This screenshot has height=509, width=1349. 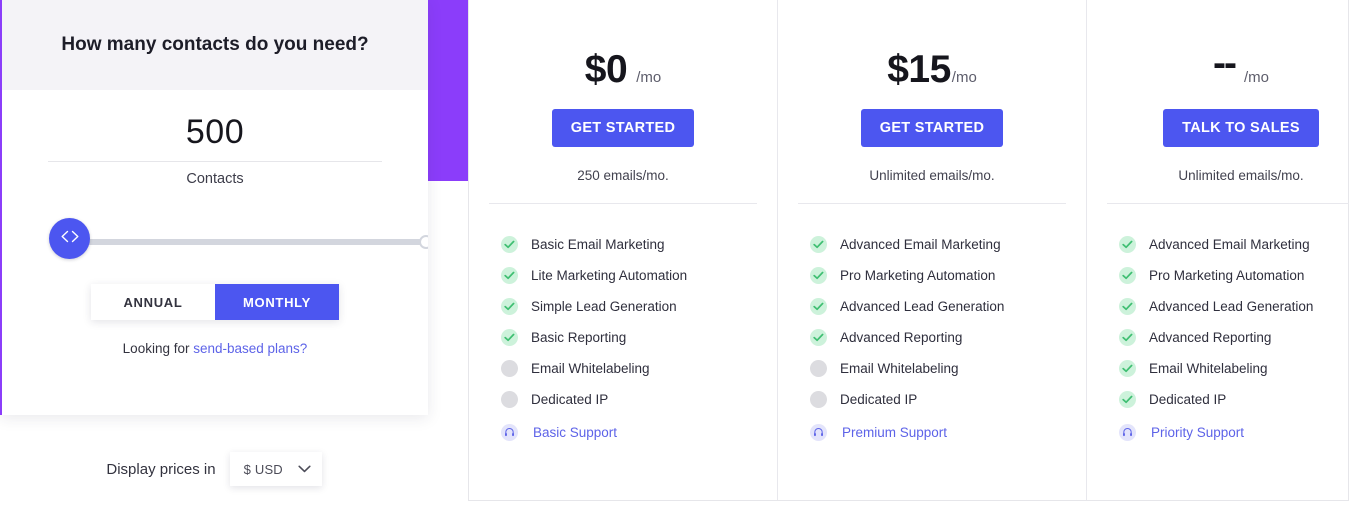 I want to click on plan-emails-note: 250 emails/mo., so click(x=623, y=175).